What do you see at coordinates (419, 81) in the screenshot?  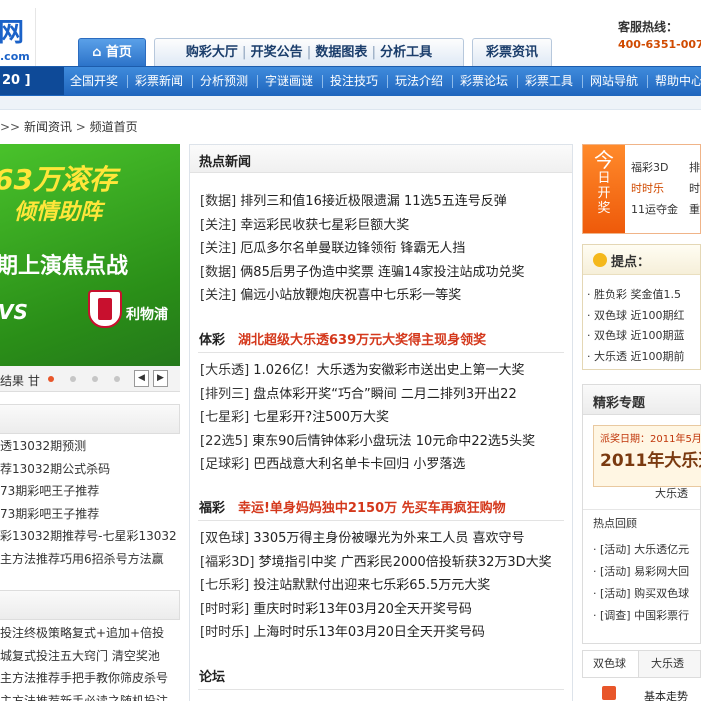 I see `nav-game-rules: 玩法介绍` at bounding box center [419, 81].